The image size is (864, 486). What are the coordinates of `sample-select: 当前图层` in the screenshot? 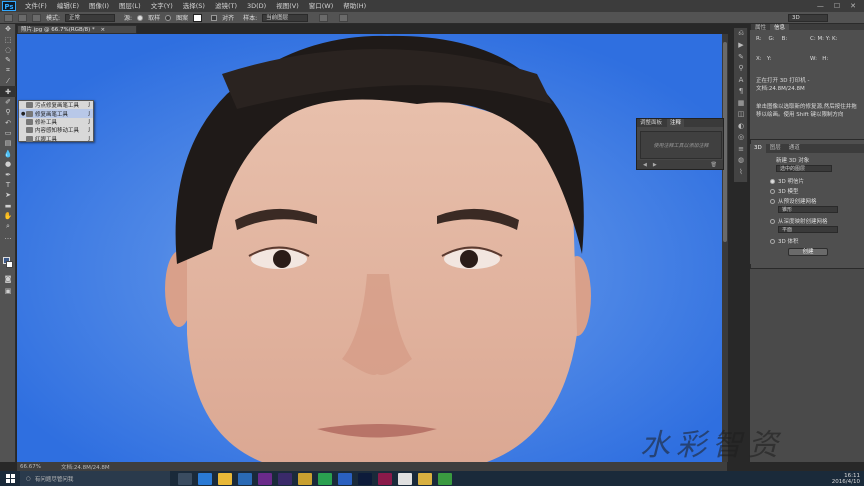 It's located at (285, 17).